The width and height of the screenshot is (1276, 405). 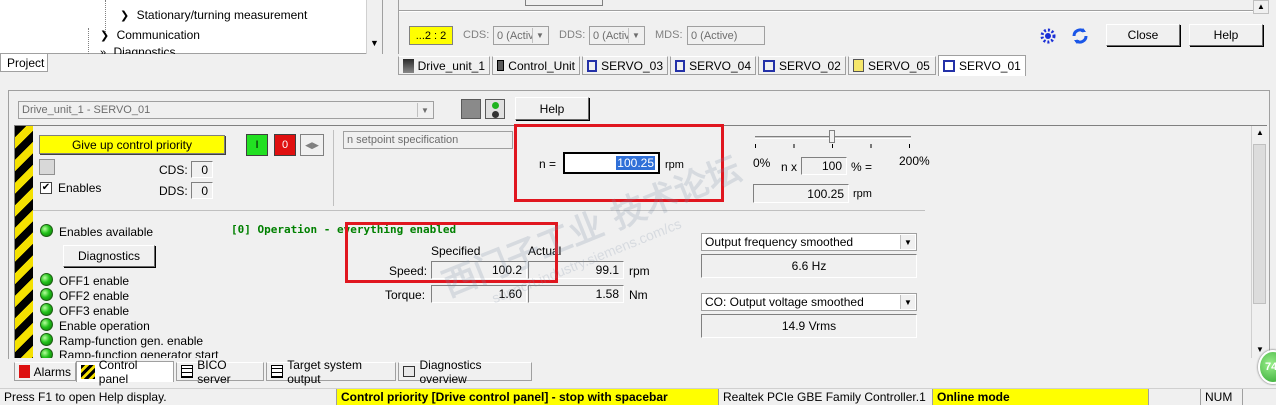 What do you see at coordinates (809, 266) in the screenshot?
I see `monitor1-value: 6.6 Hz` at bounding box center [809, 266].